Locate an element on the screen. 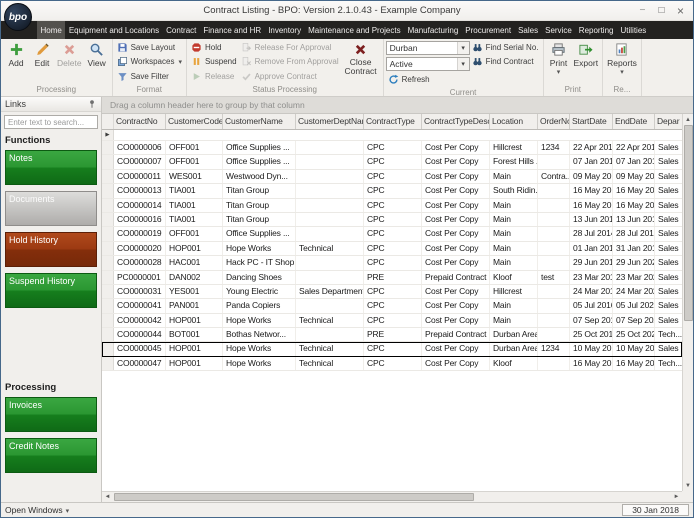 Image resolution: width=694 pixels, height=518 pixels. hold-button: Hold is located at coordinates (214, 47).